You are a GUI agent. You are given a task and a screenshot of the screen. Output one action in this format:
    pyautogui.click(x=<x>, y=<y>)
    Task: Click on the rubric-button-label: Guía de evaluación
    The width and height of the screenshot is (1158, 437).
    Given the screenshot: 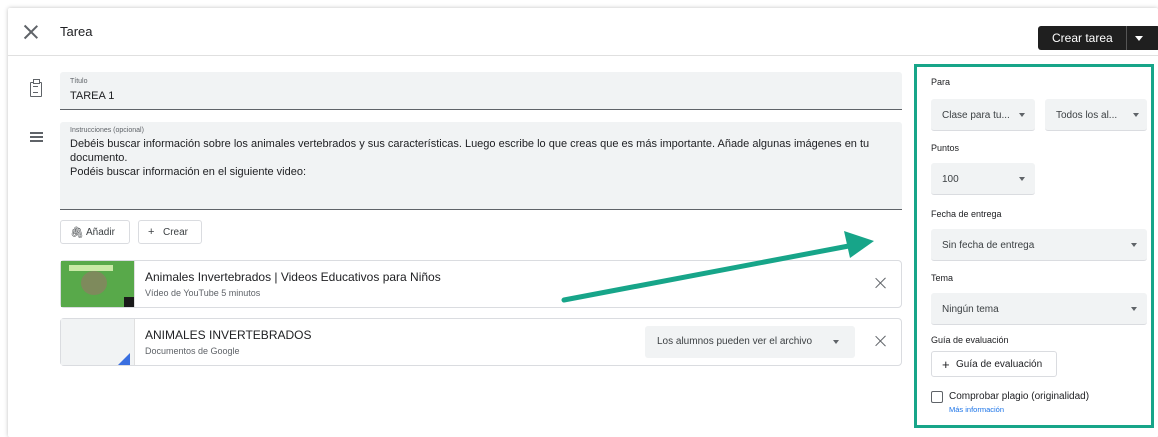 What is the action you would take?
    pyautogui.click(x=999, y=364)
    